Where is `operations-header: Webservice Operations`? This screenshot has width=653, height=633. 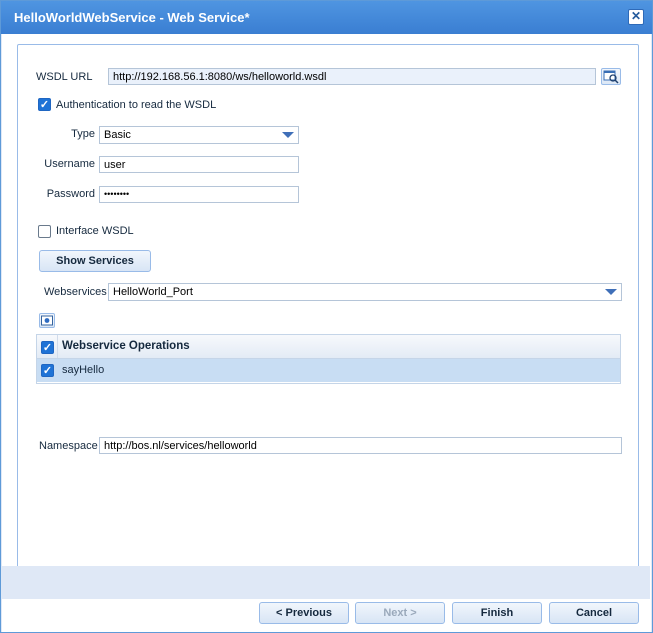 operations-header: Webservice Operations is located at coordinates (126, 346).